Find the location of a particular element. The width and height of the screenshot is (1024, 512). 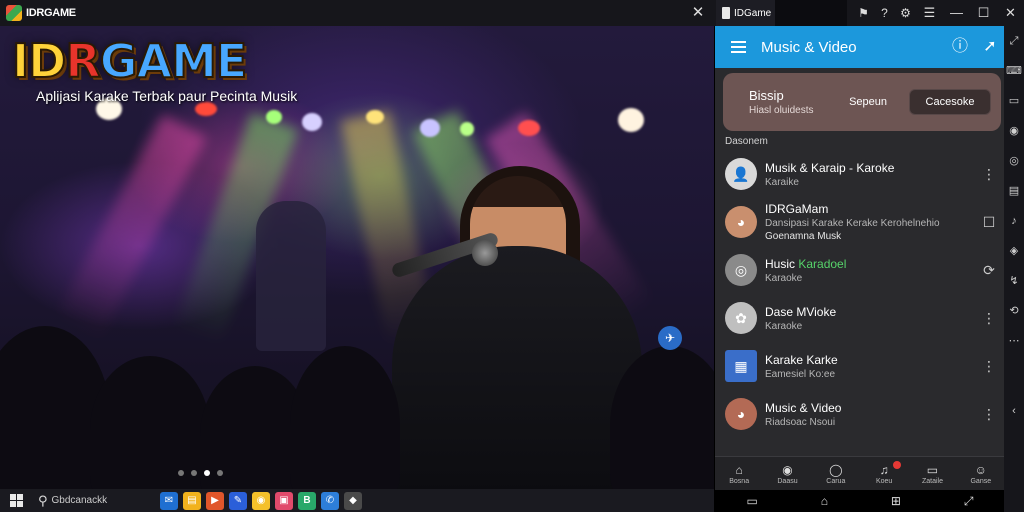

close-icon: ✕ is located at coordinates (1010, 13).